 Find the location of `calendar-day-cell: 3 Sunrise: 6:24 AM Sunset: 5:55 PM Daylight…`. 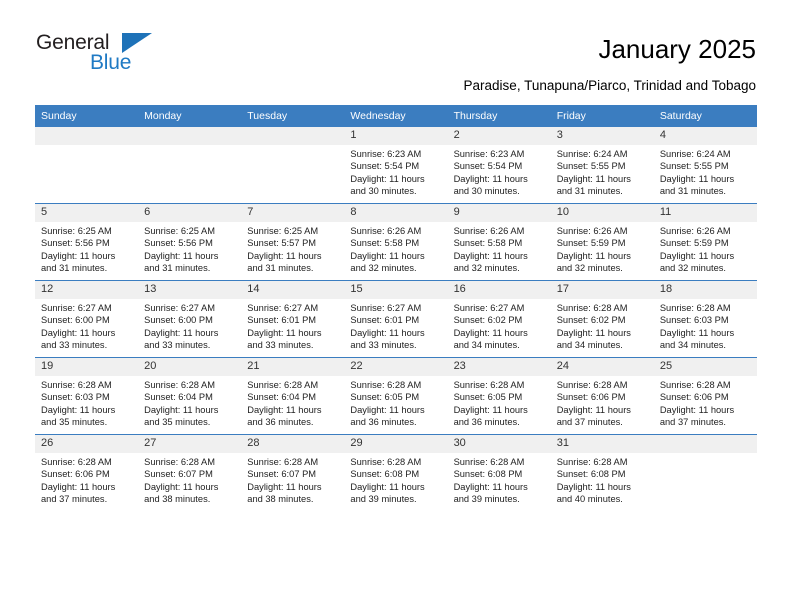

calendar-day-cell: 3 Sunrise: 6:24 AM Sunset: 5:55 PM Daylight… is located at coordinates (602, 165).